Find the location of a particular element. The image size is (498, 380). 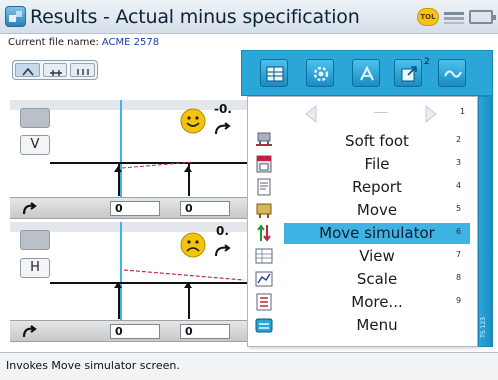

sad-face-icon is located at coordinates (193, 245).